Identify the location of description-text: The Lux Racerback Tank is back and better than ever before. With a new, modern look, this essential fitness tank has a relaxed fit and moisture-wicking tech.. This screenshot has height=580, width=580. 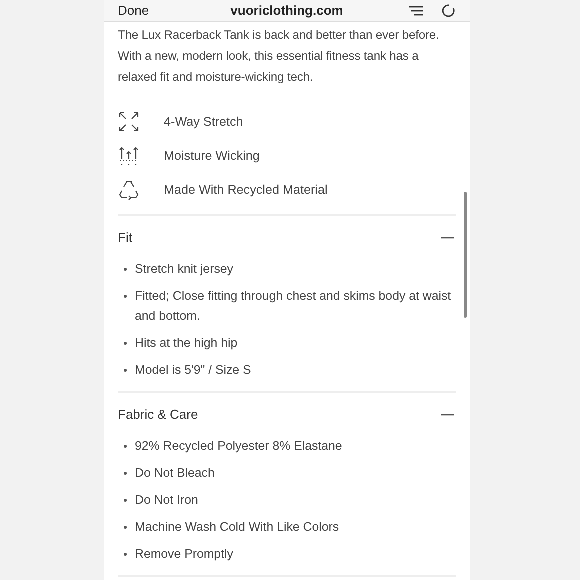
(279, 56).